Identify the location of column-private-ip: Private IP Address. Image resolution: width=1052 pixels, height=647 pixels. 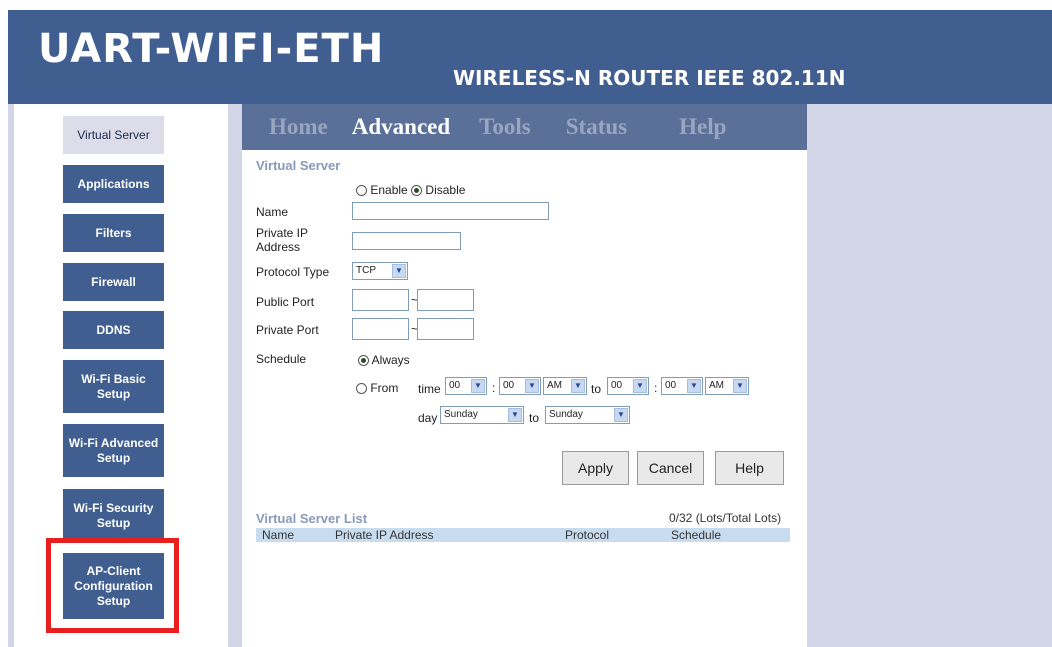
(384, 535).